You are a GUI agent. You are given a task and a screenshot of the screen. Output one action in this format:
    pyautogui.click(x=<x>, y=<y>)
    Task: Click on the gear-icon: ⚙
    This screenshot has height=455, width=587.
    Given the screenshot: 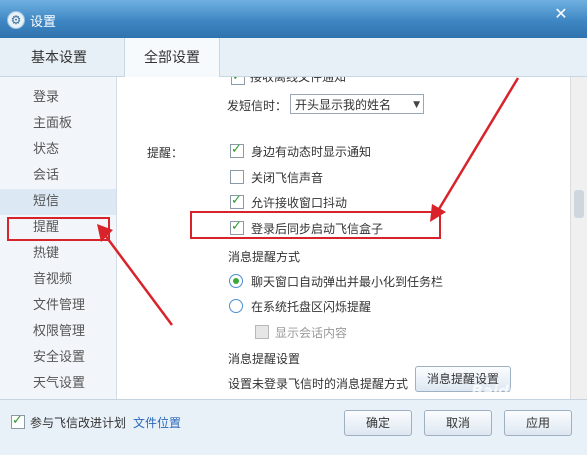 What is the action you would take?
    pyautogui.click(x=16, y=20)
    